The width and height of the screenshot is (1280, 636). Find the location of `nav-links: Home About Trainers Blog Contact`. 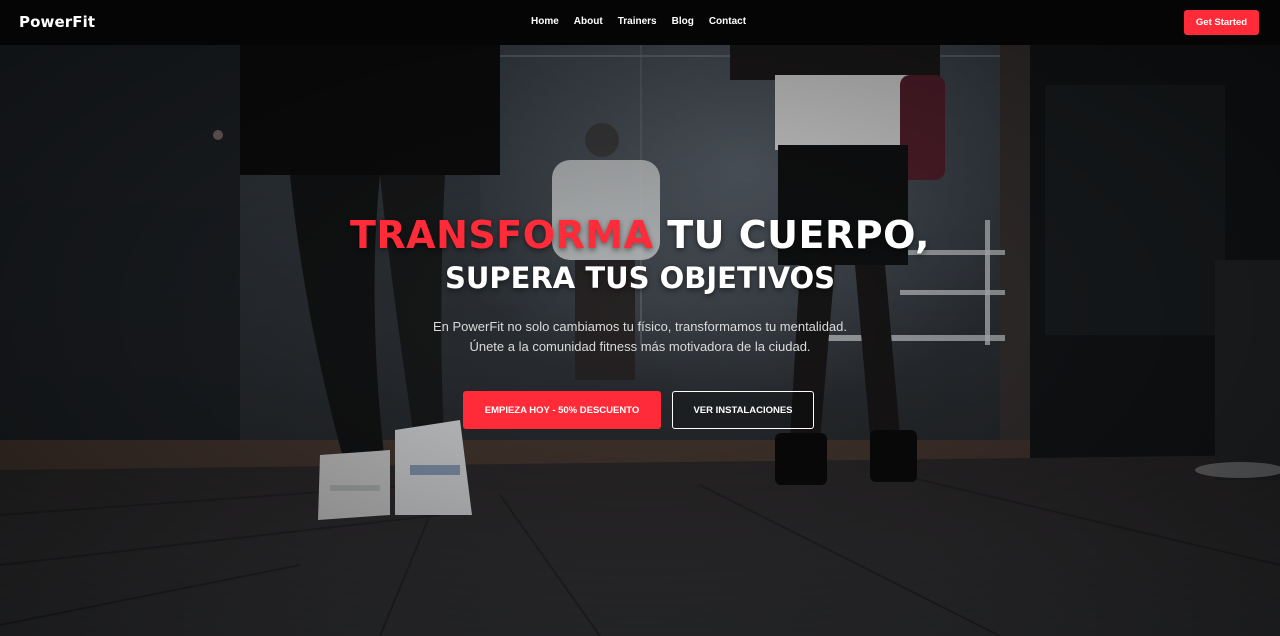

nav-links: Home About Trainers Blog Contact is located at coordinates (646, 21).